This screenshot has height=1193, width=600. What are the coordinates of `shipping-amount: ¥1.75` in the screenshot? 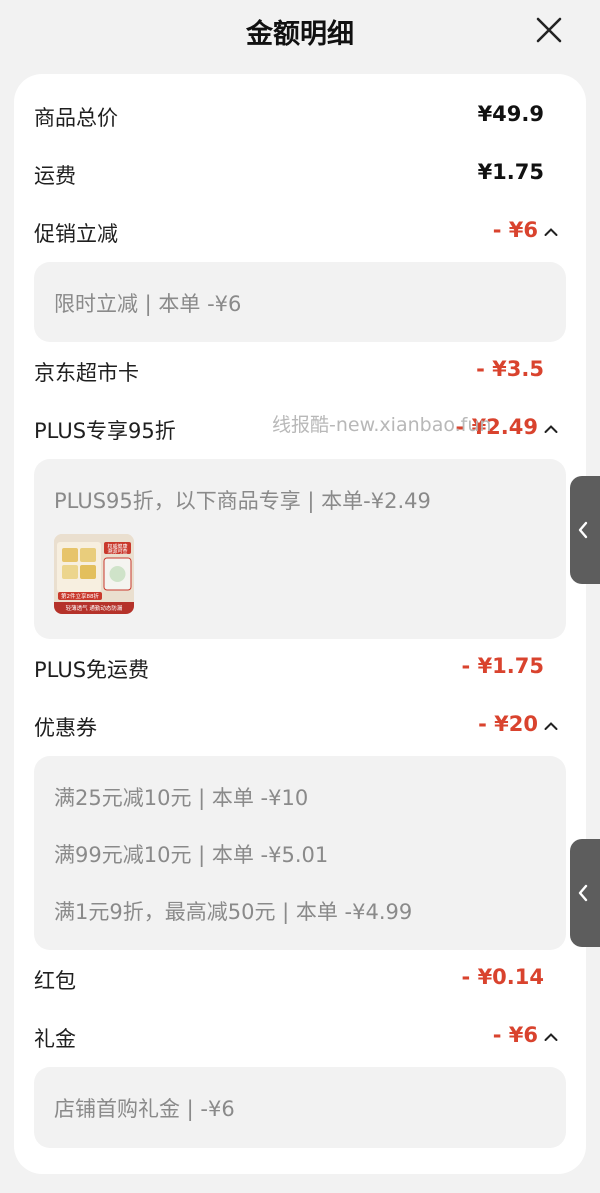 It's located at (510, 172).